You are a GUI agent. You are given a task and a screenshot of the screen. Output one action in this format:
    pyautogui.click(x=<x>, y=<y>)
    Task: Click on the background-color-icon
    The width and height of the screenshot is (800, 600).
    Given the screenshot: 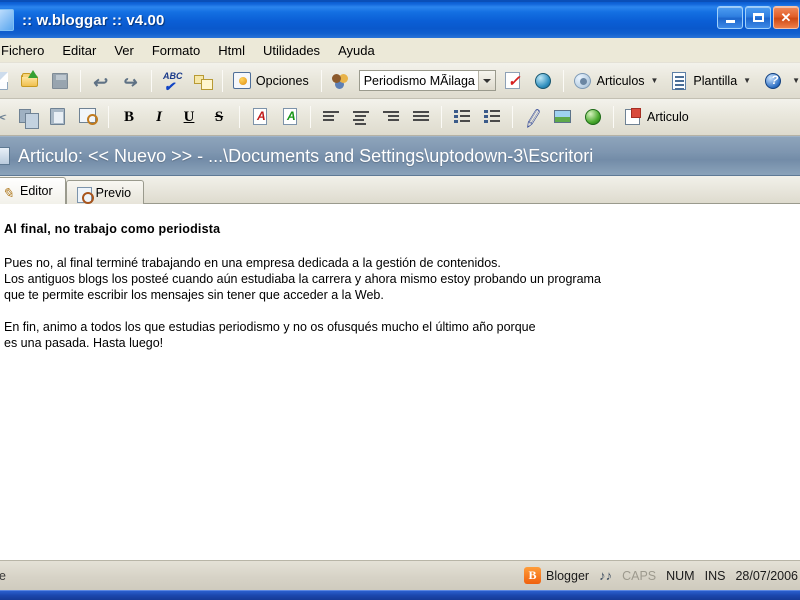 What is the action you would take?
    pyautogui.click(x=290, y=117)
    